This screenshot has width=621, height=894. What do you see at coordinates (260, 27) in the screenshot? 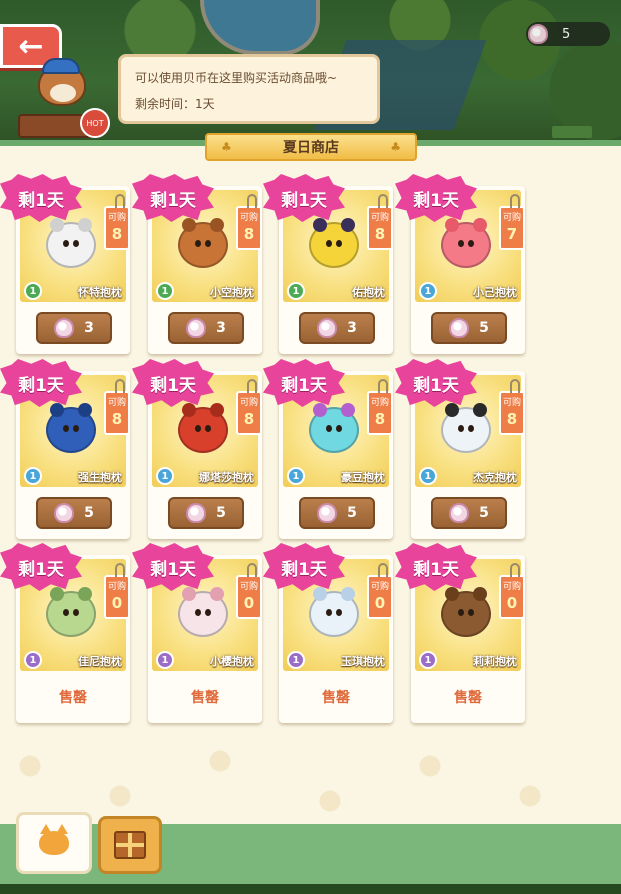
I see `pond-decoration` at bounding box center [260, 27].